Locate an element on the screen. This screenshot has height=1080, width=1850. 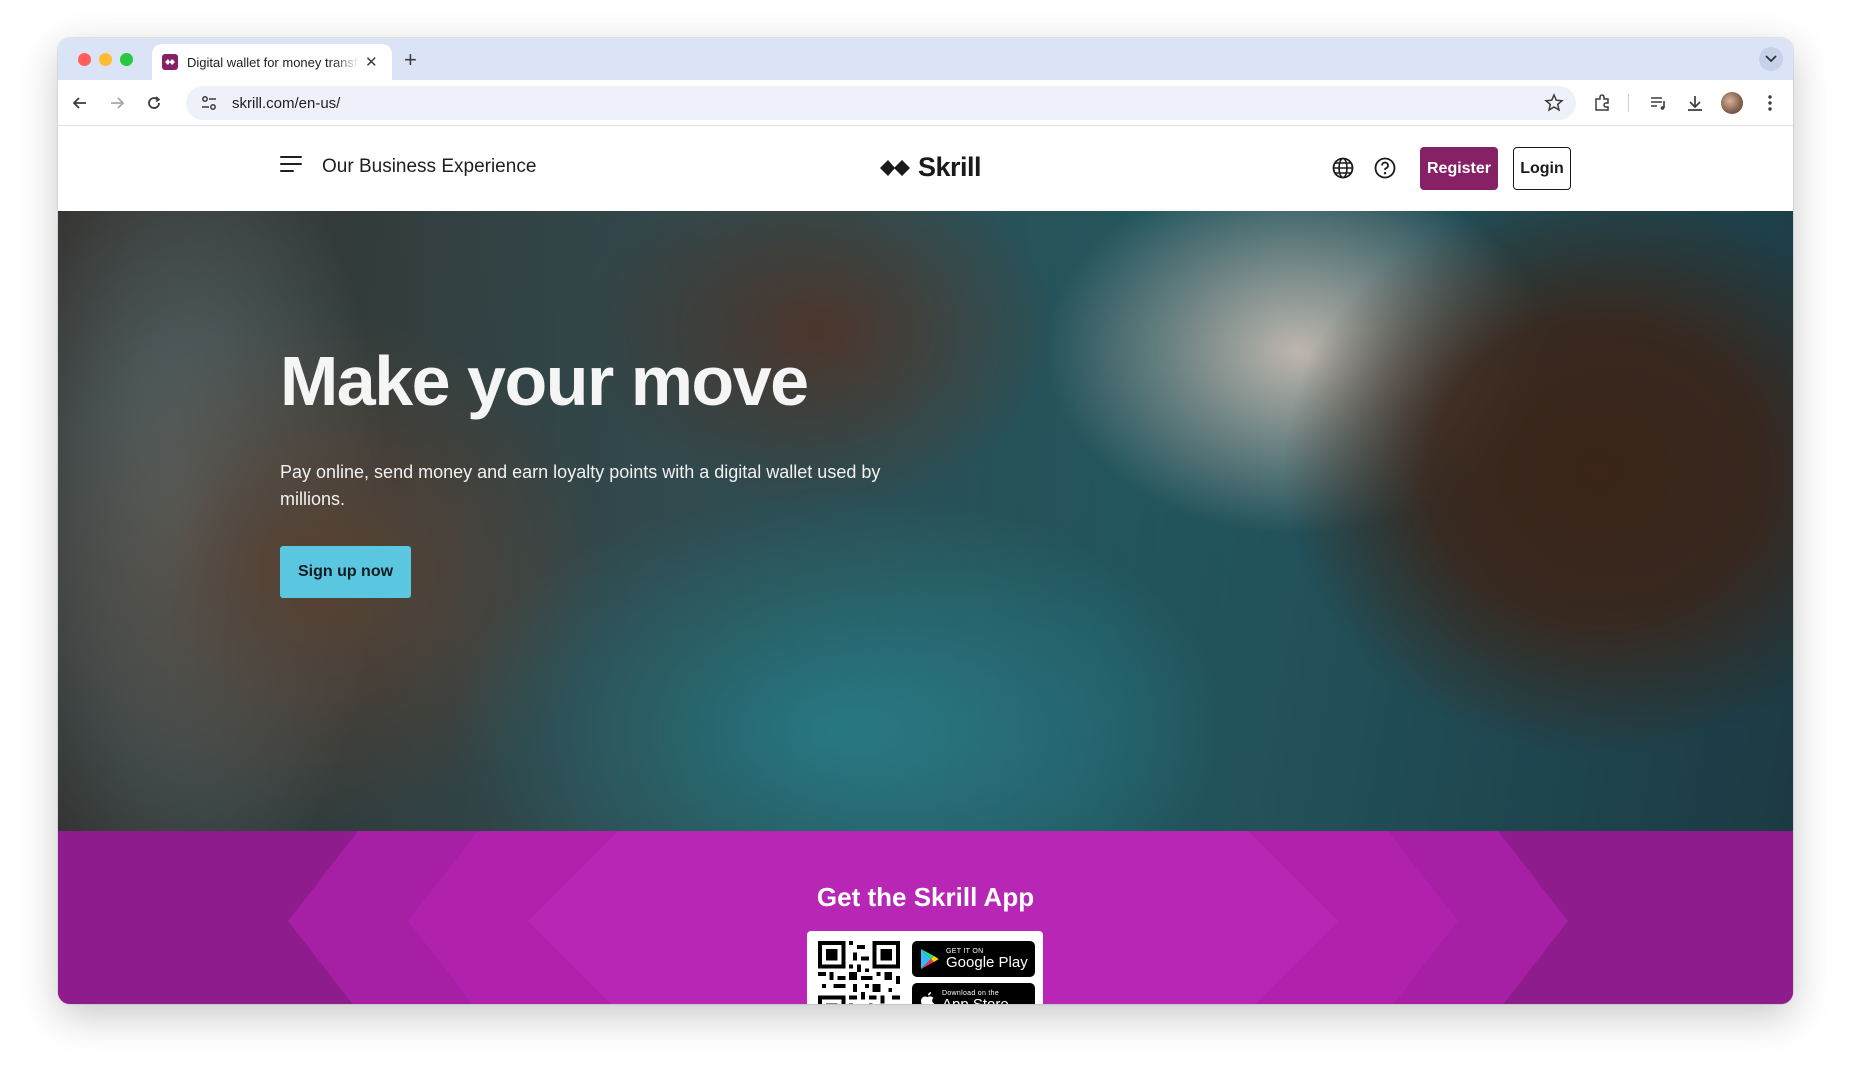
qr-code is located at coordinates (859, 972).